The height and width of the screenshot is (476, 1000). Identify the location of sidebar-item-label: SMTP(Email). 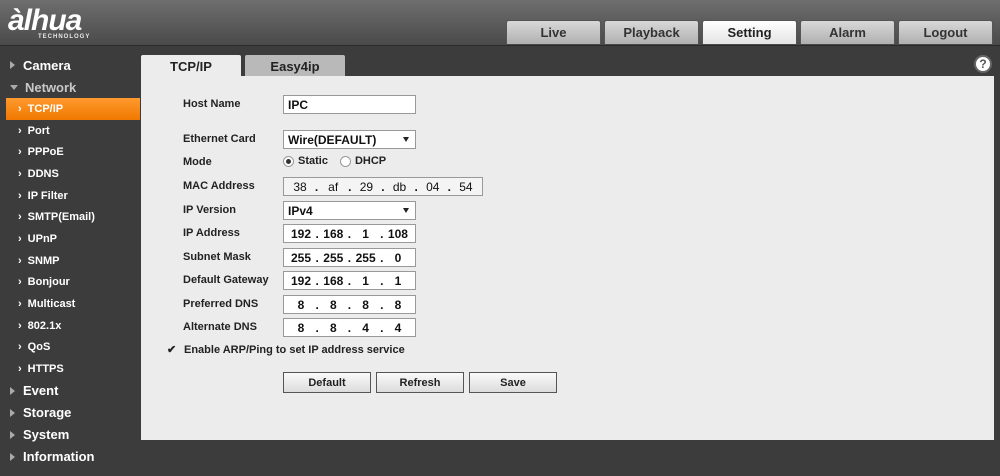
(61, 217).